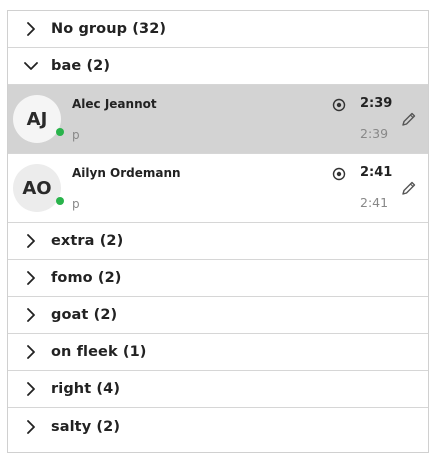 The image size is (439, 463). I want to click on group-label: on fleek (1), so click(99, 352).